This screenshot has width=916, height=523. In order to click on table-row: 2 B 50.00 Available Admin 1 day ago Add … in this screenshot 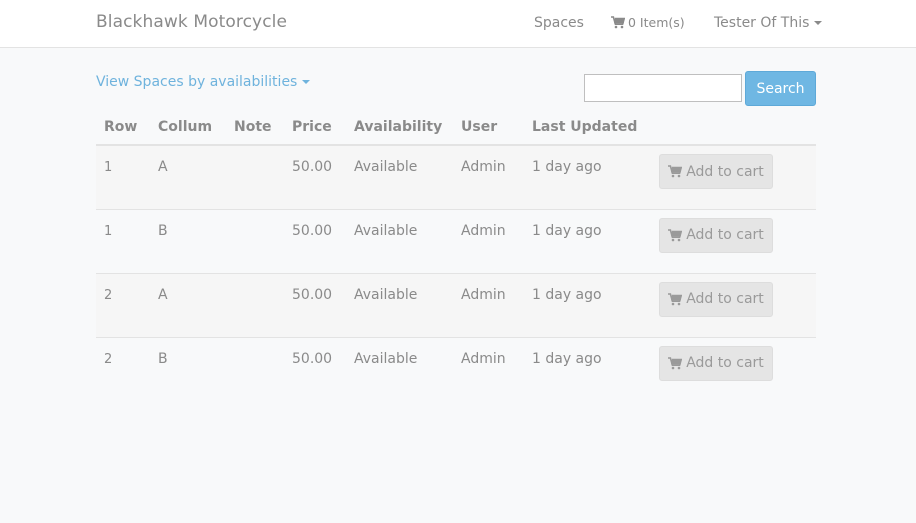, I will do `click(456, 369)`.